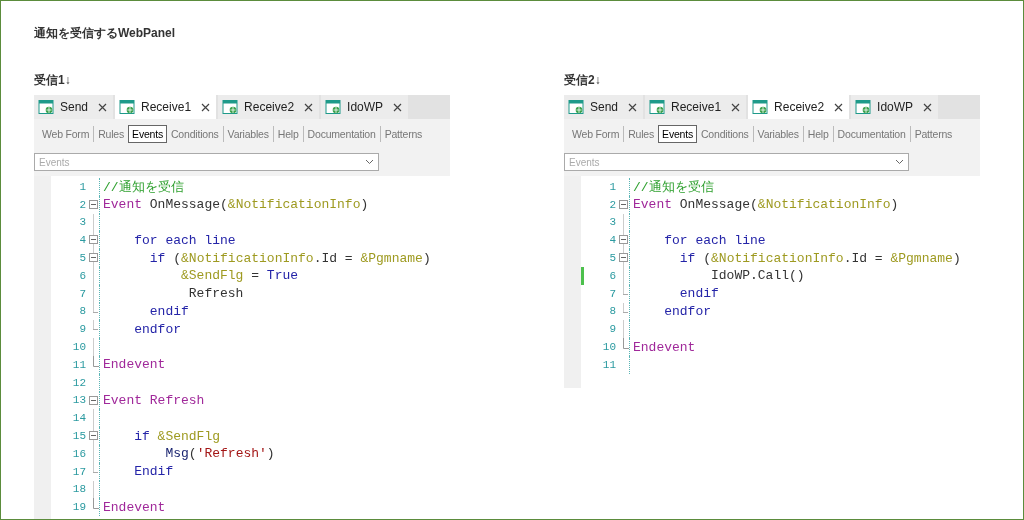 This screenshot has width=1024, height=520. What do you see at coordinates (82, 311) in the screenshot?
I see `line-number: 8` at bounding box center [82, 311].